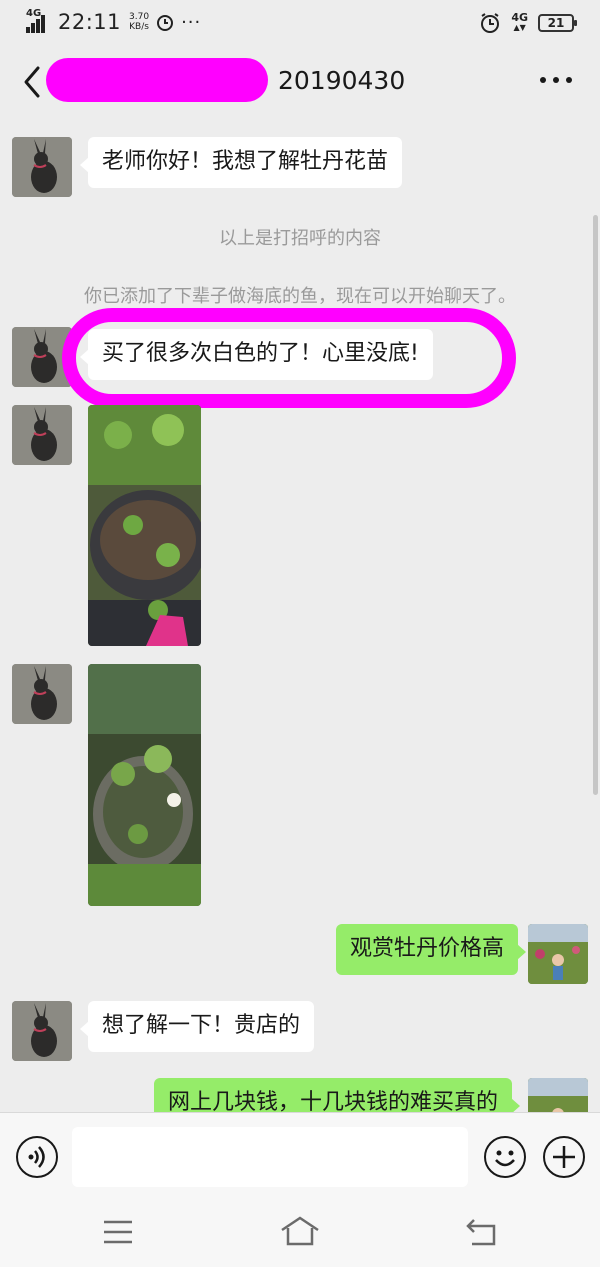  Describe the element at coordinates (557, 23) in the screenshot. I see `battery-icon: 21` at that location.